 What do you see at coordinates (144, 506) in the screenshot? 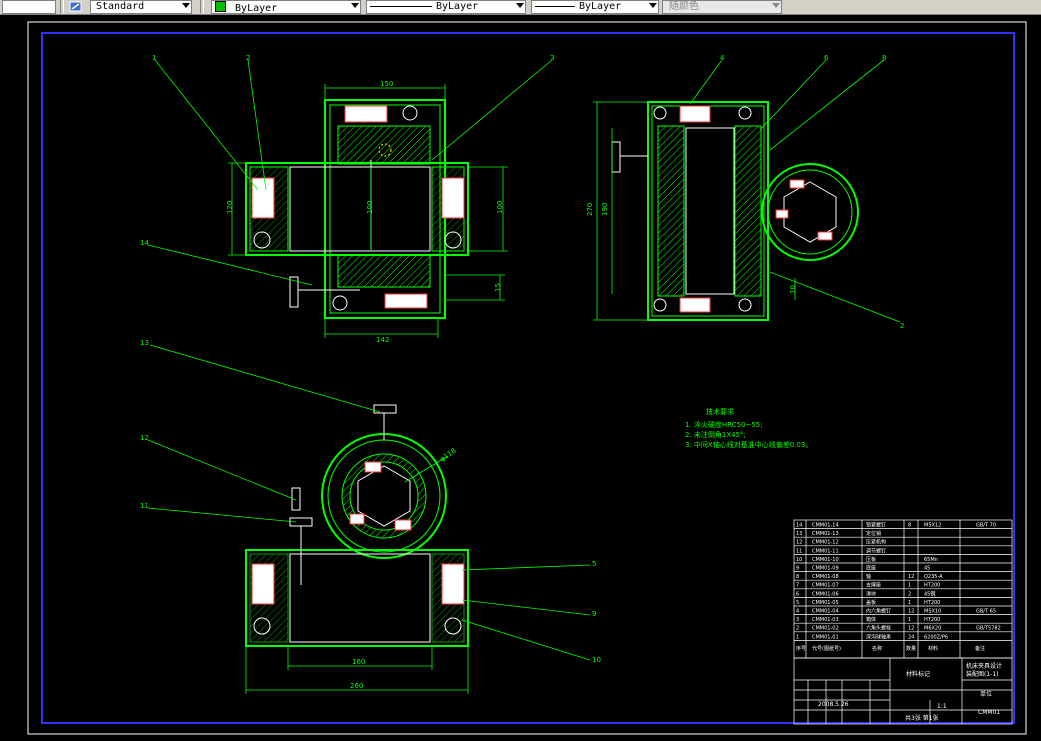
I see `balloon-11: 11` at bounding box center [144, 506].